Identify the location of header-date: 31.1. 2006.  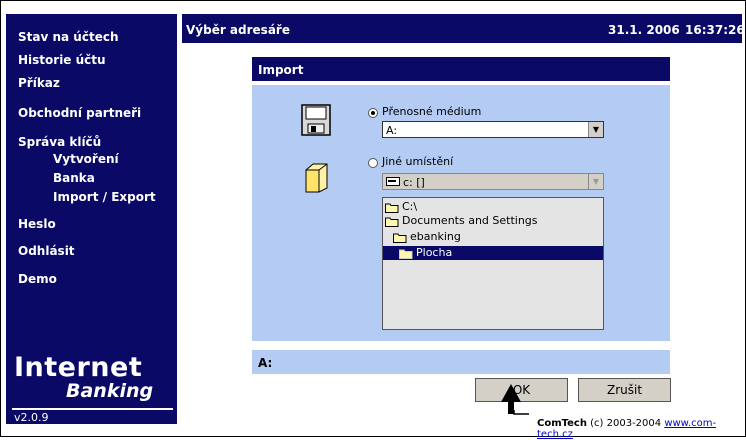
(644, 30).